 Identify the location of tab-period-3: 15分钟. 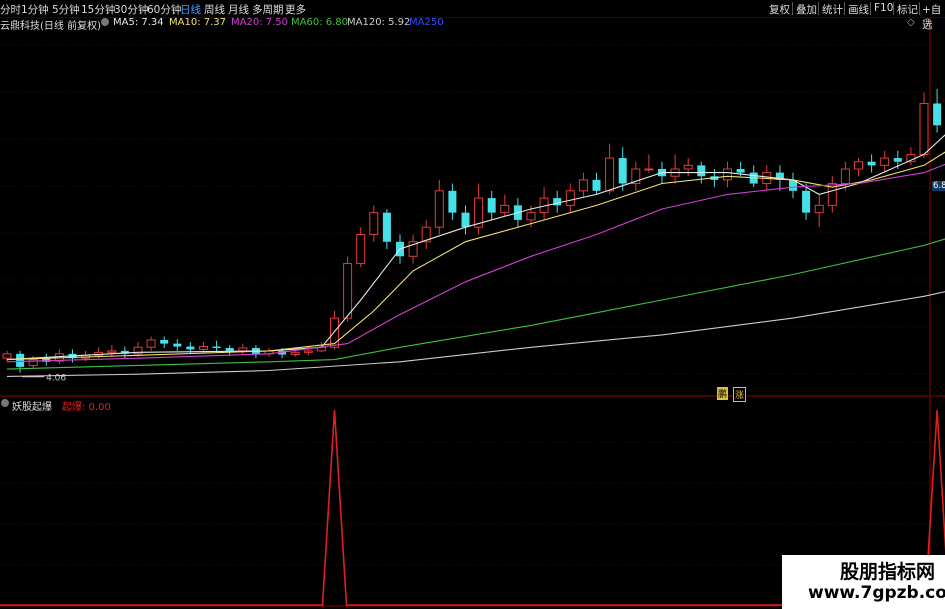
(98, 9).